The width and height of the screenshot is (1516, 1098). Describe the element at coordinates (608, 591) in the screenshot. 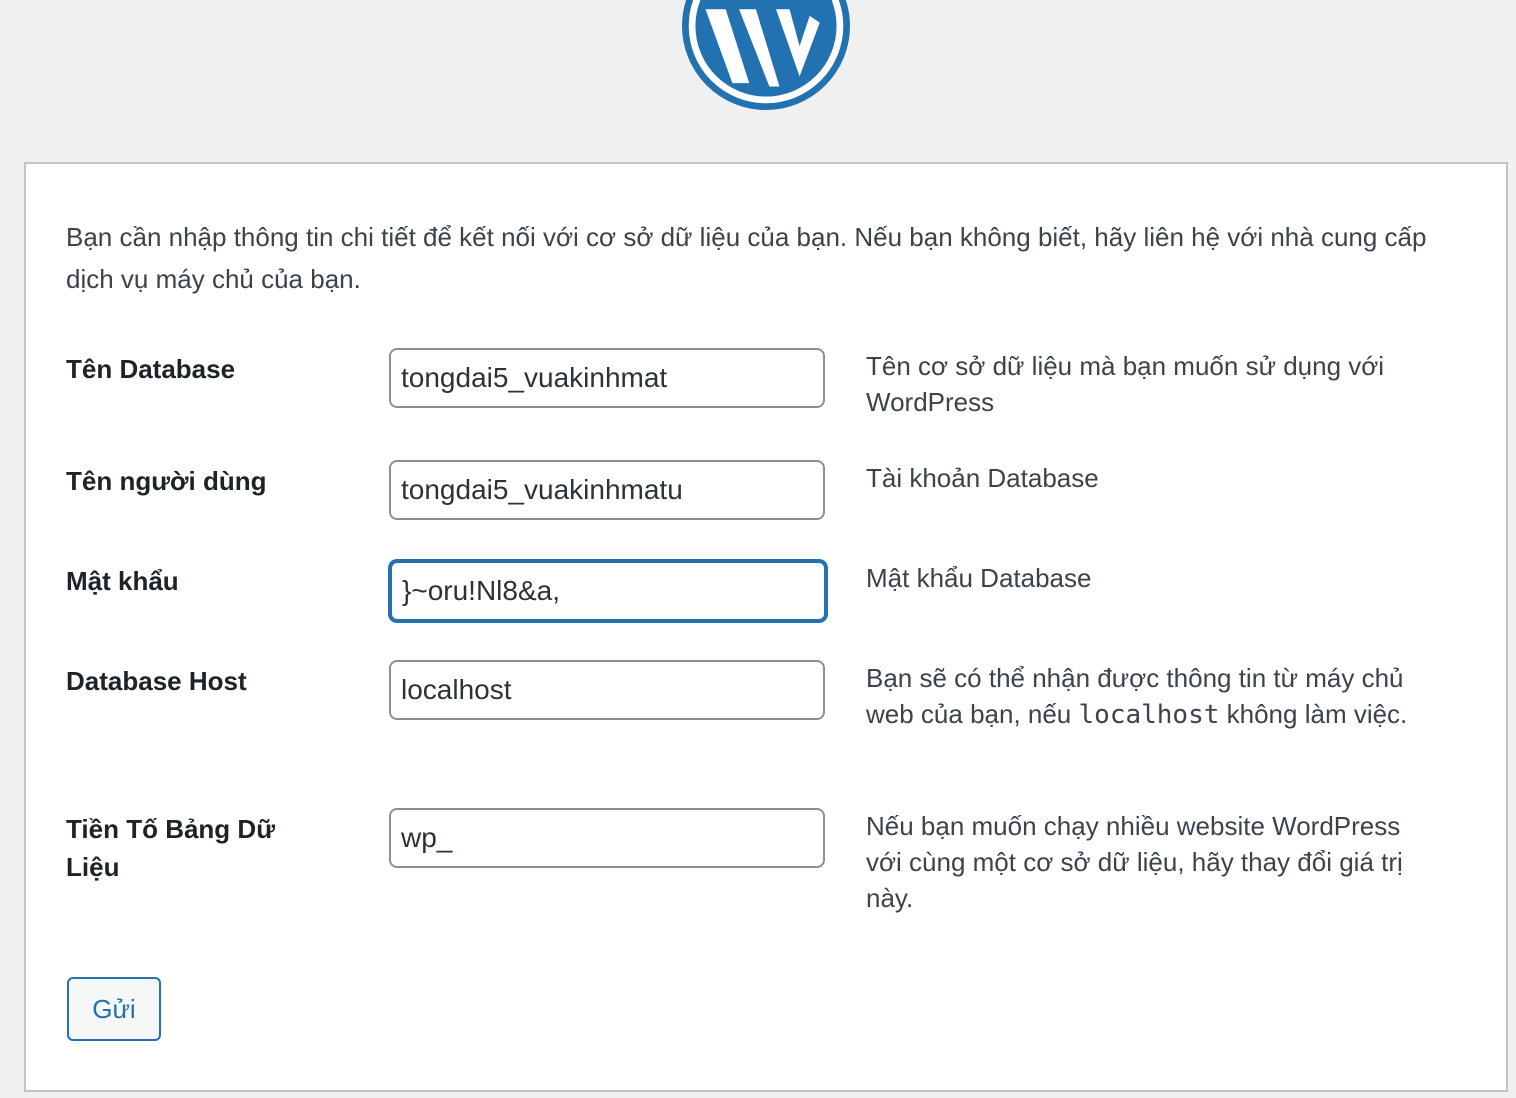

I see `password-input` at that location.